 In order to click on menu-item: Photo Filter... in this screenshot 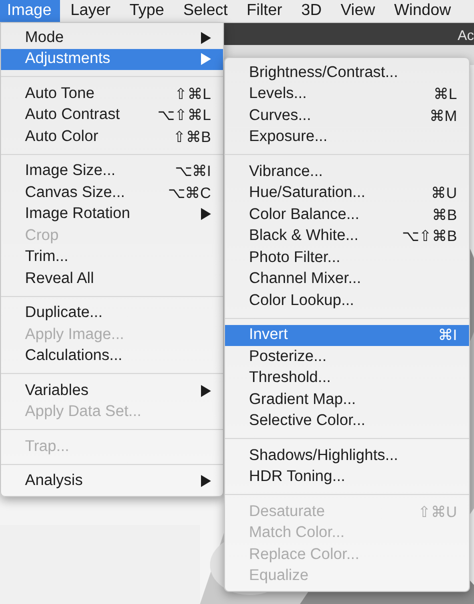, I will do `click(347, 257)`.